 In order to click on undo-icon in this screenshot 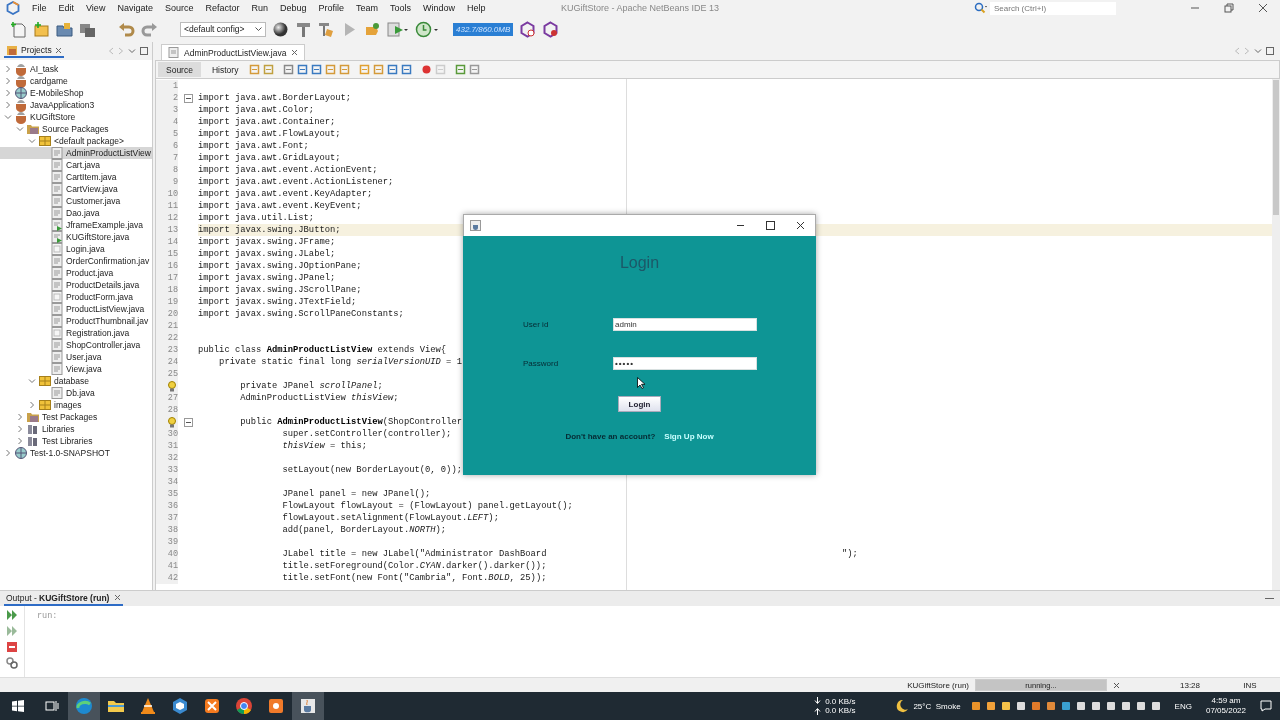, I will do `click(126, 29)`.